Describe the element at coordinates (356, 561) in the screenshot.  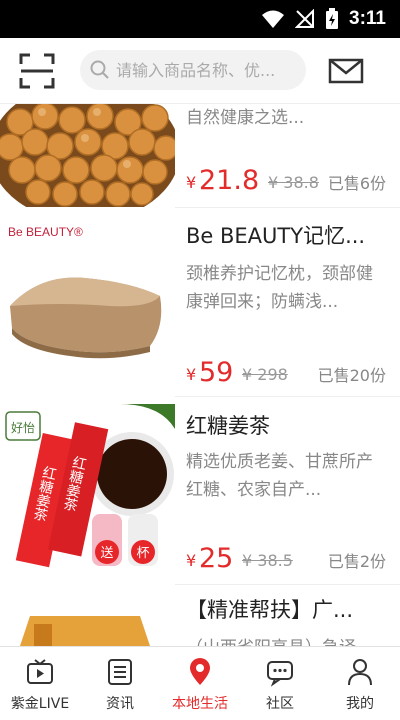
I see `sold-count: 已售2份` at that location.